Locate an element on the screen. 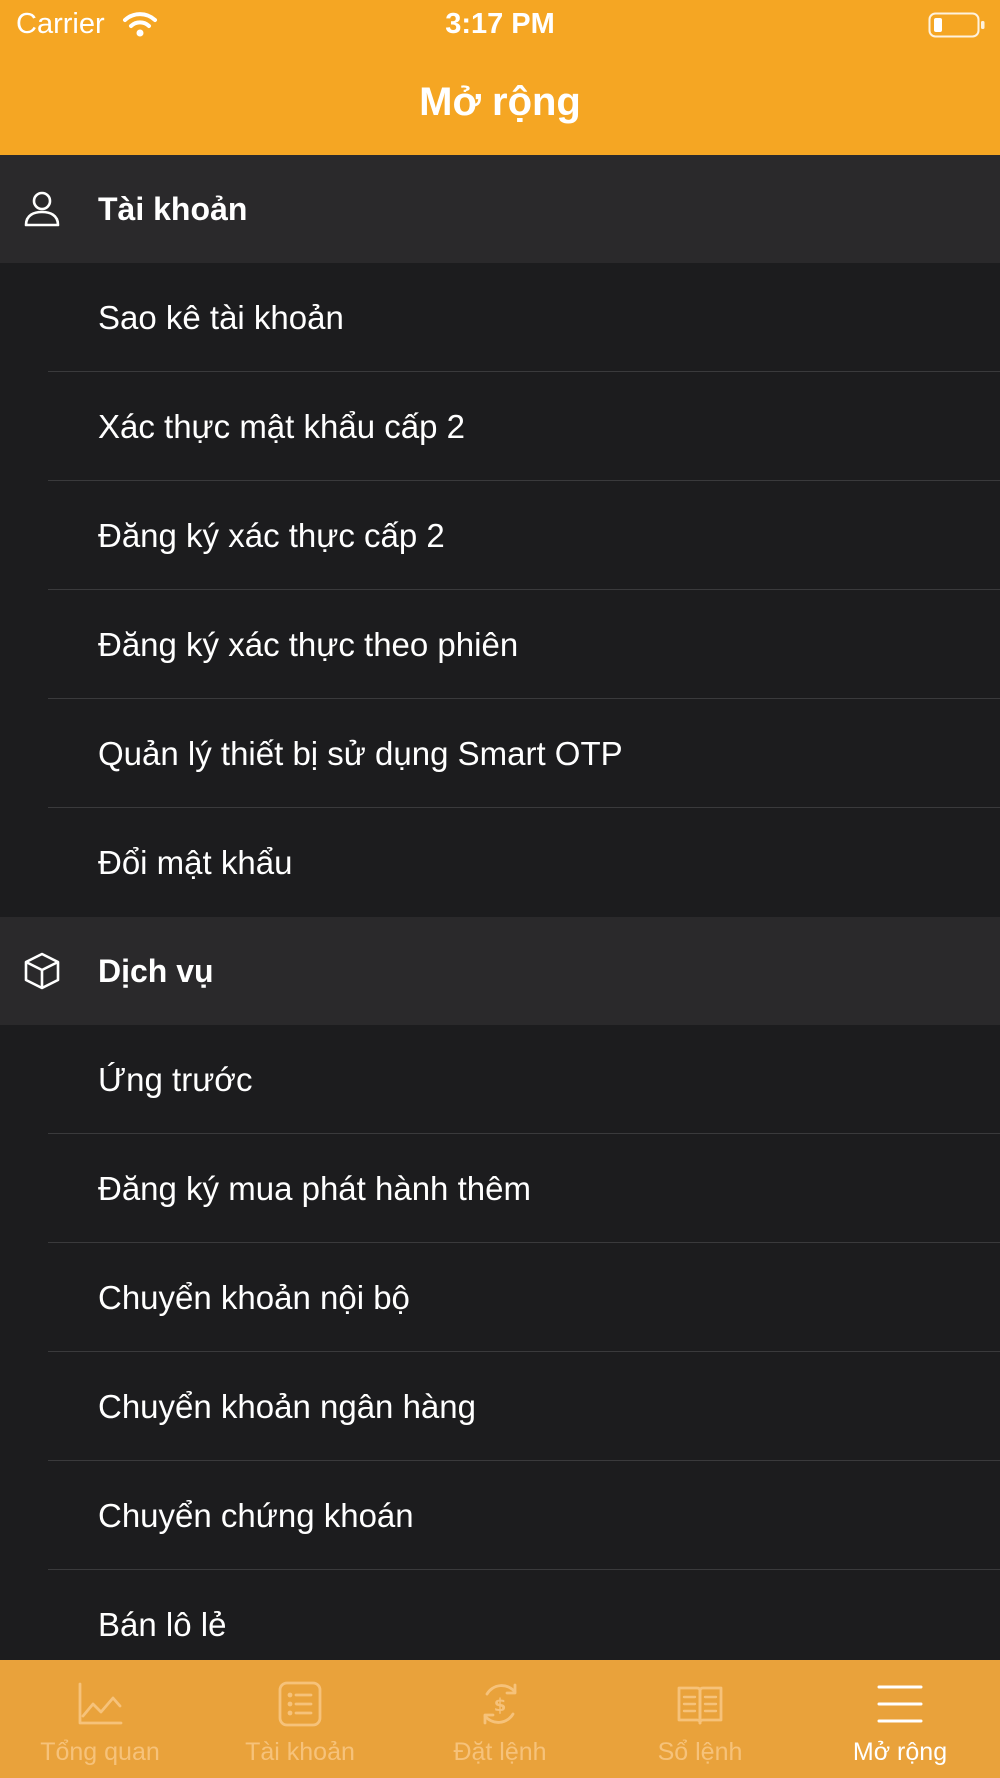  menu-icon is located at coordinates (900, 1704).